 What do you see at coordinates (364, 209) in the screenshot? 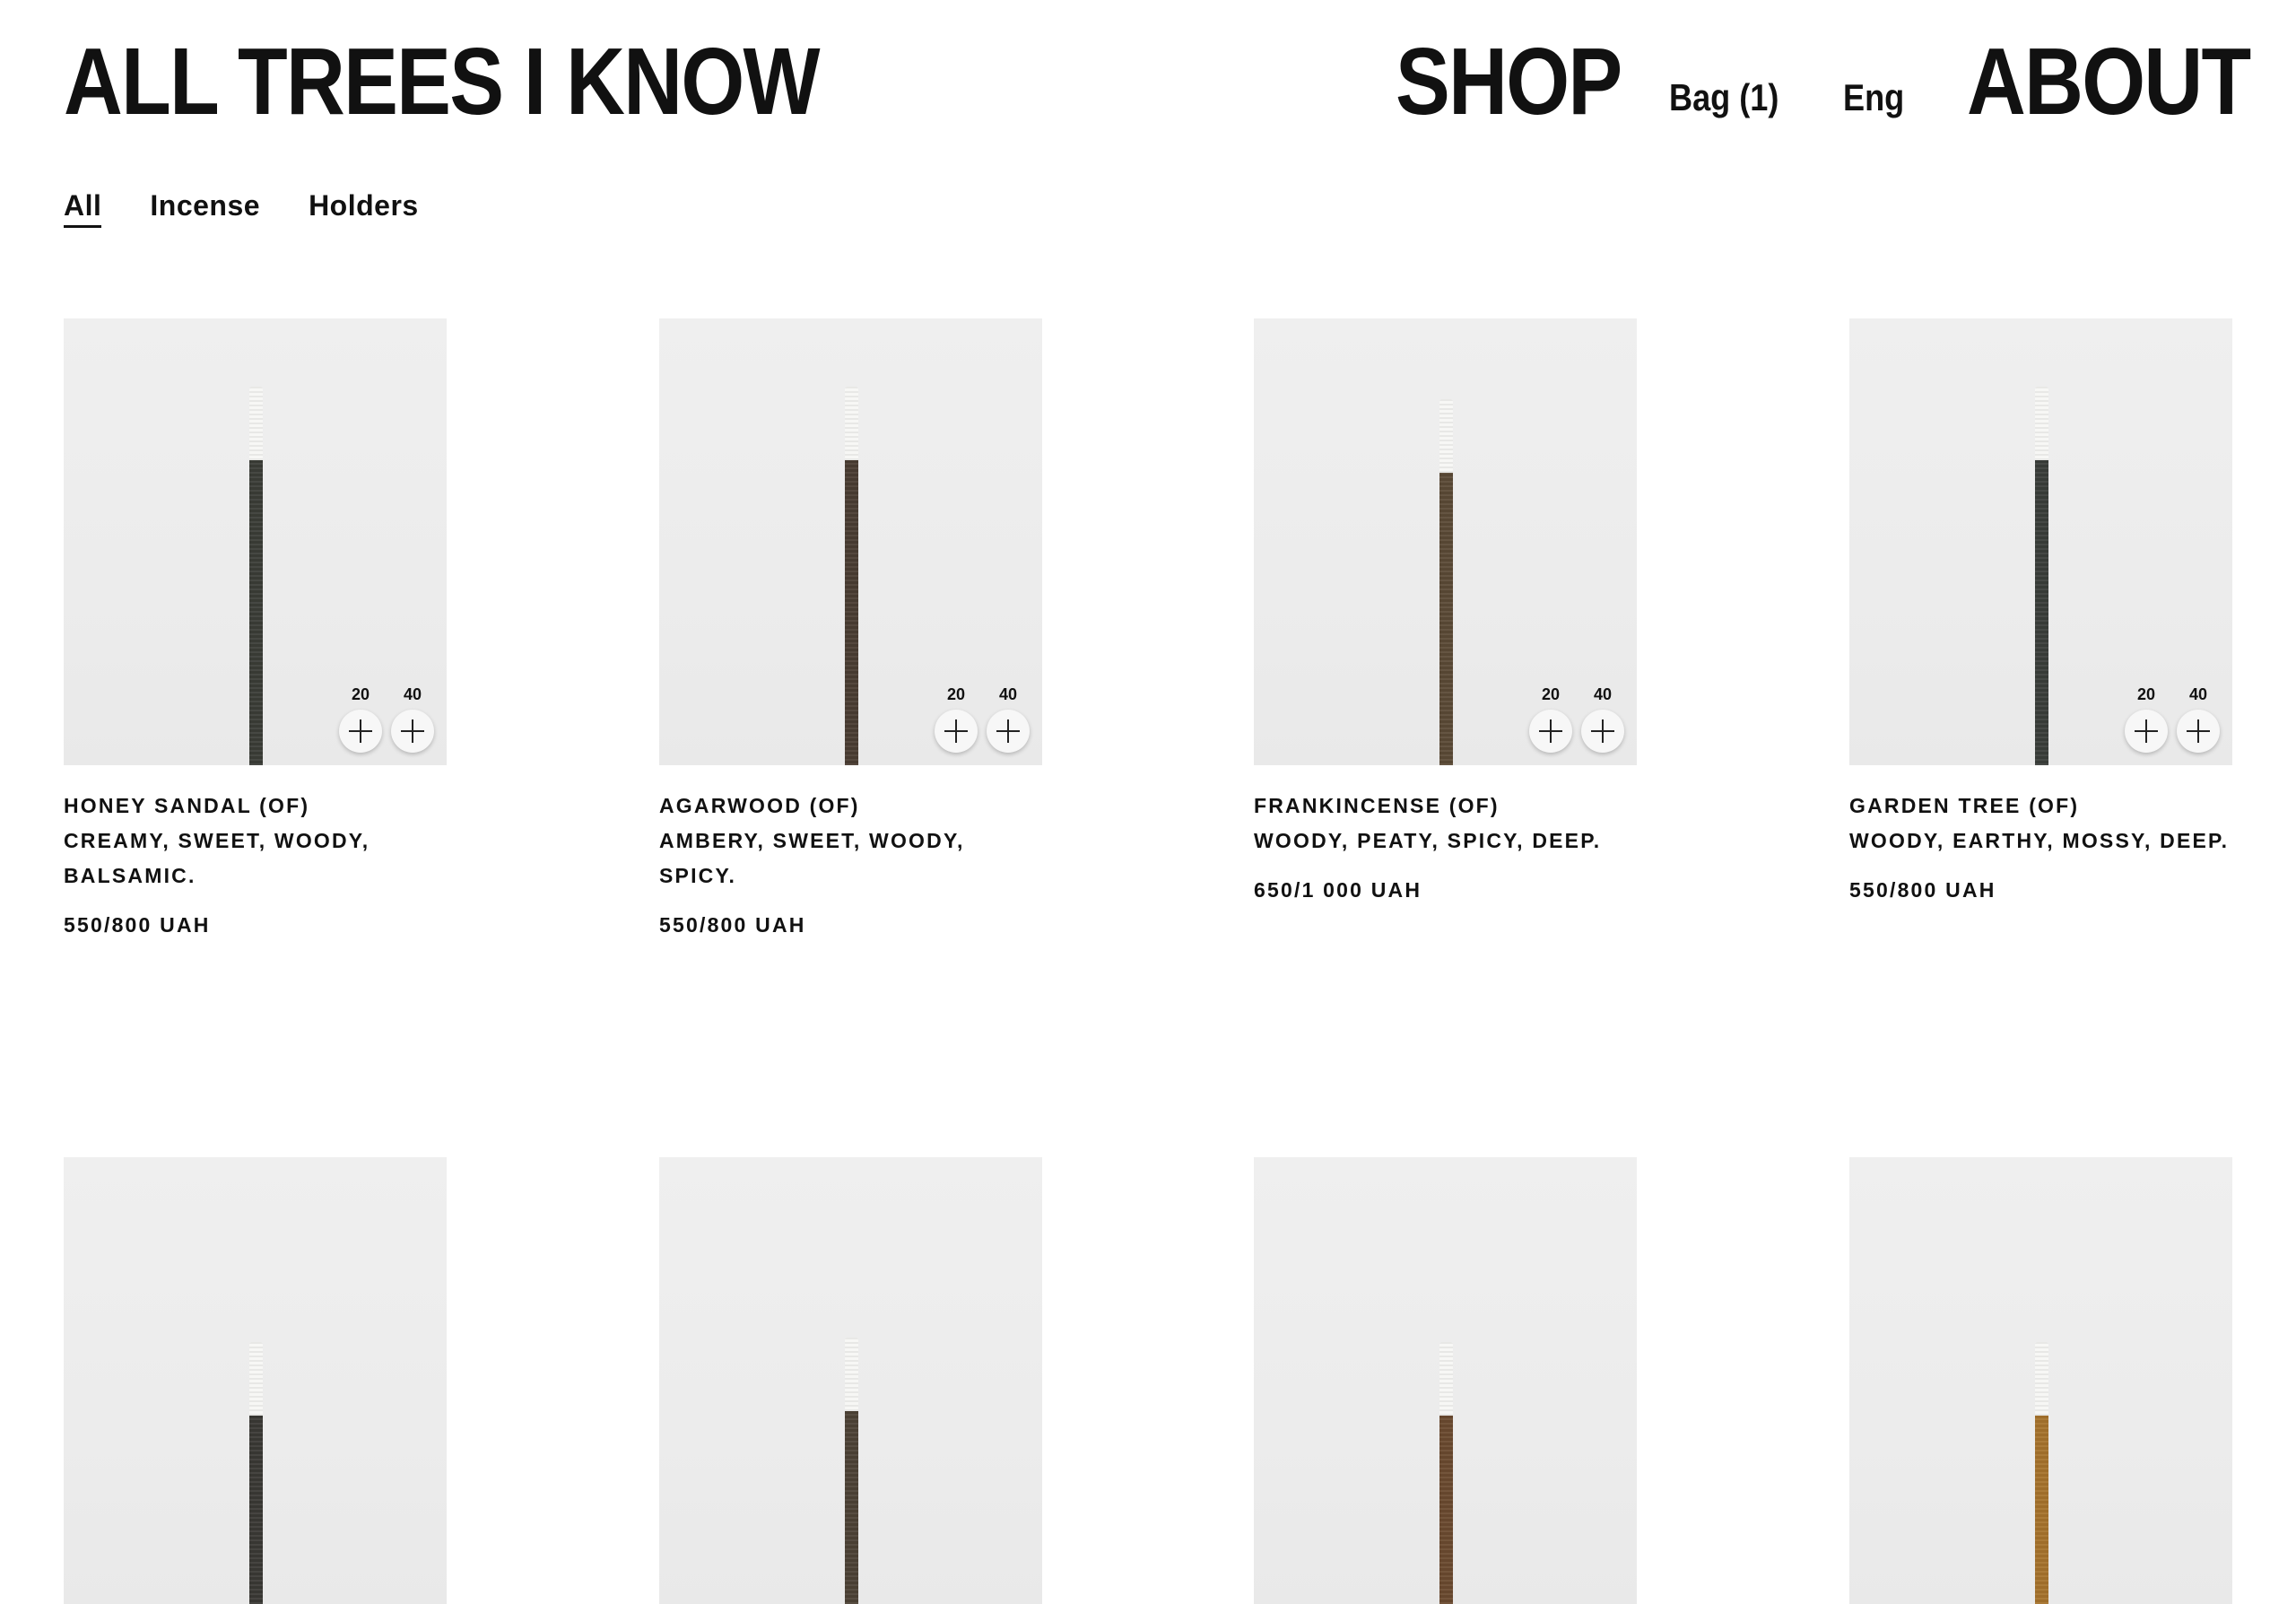
I see `filter-holders: Holders` at bounding box center [364, 209].